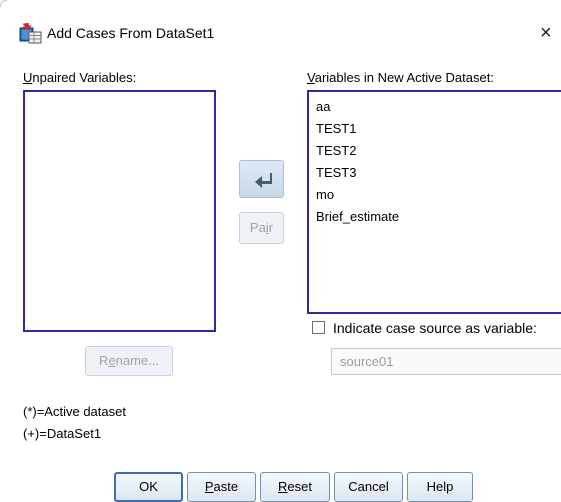 The width and height of the screenshot is (561, 502). I want to click on unpaired-variables-label: Unpaired Variables:, so click(80, 77).